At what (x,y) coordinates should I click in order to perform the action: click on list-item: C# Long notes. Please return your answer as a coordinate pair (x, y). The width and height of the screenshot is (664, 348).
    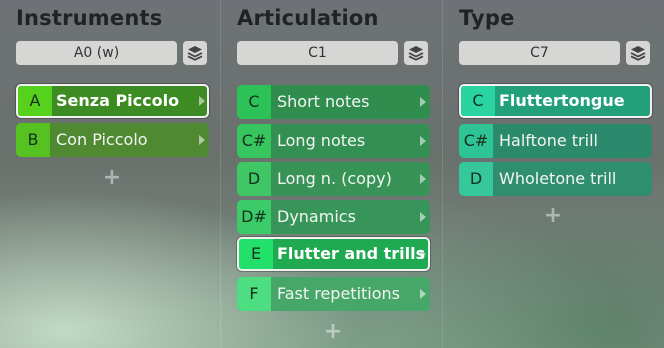
    Looking at the image, I should click on (333, 141).